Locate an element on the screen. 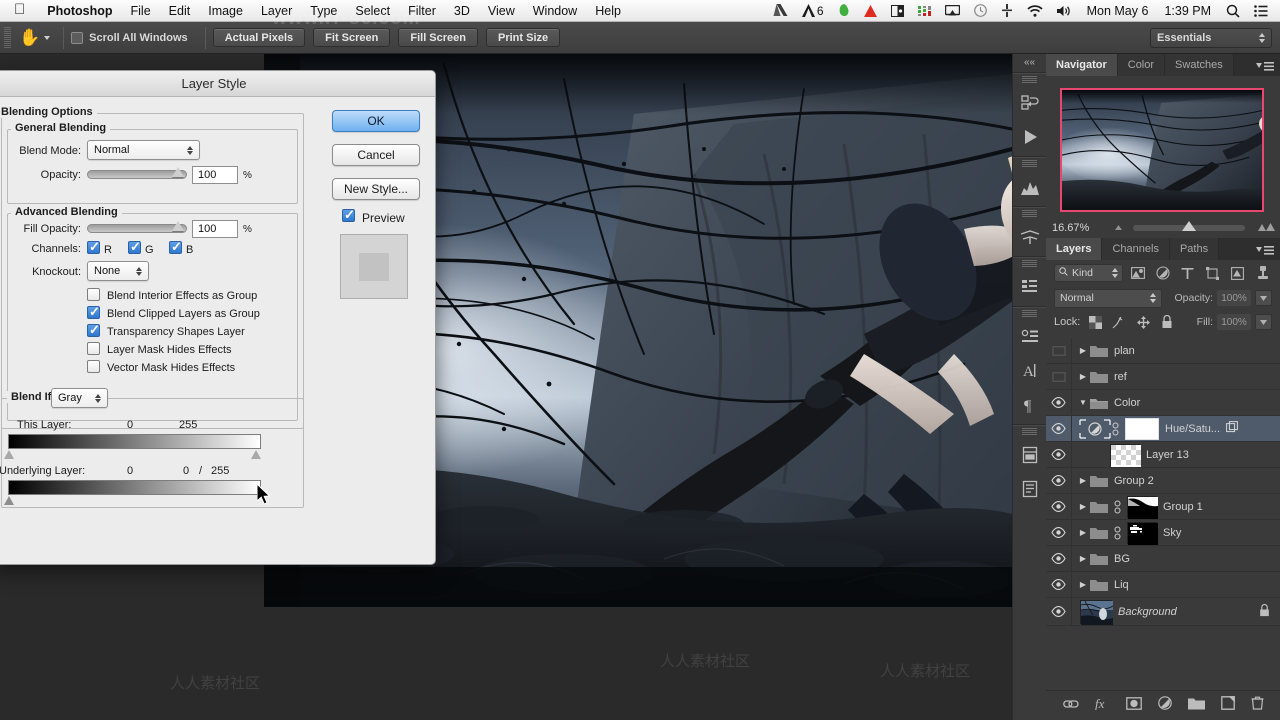 This screenshot has width=1280, height=720. navigator-zoom-slider is located at coordinates (1189, 226).